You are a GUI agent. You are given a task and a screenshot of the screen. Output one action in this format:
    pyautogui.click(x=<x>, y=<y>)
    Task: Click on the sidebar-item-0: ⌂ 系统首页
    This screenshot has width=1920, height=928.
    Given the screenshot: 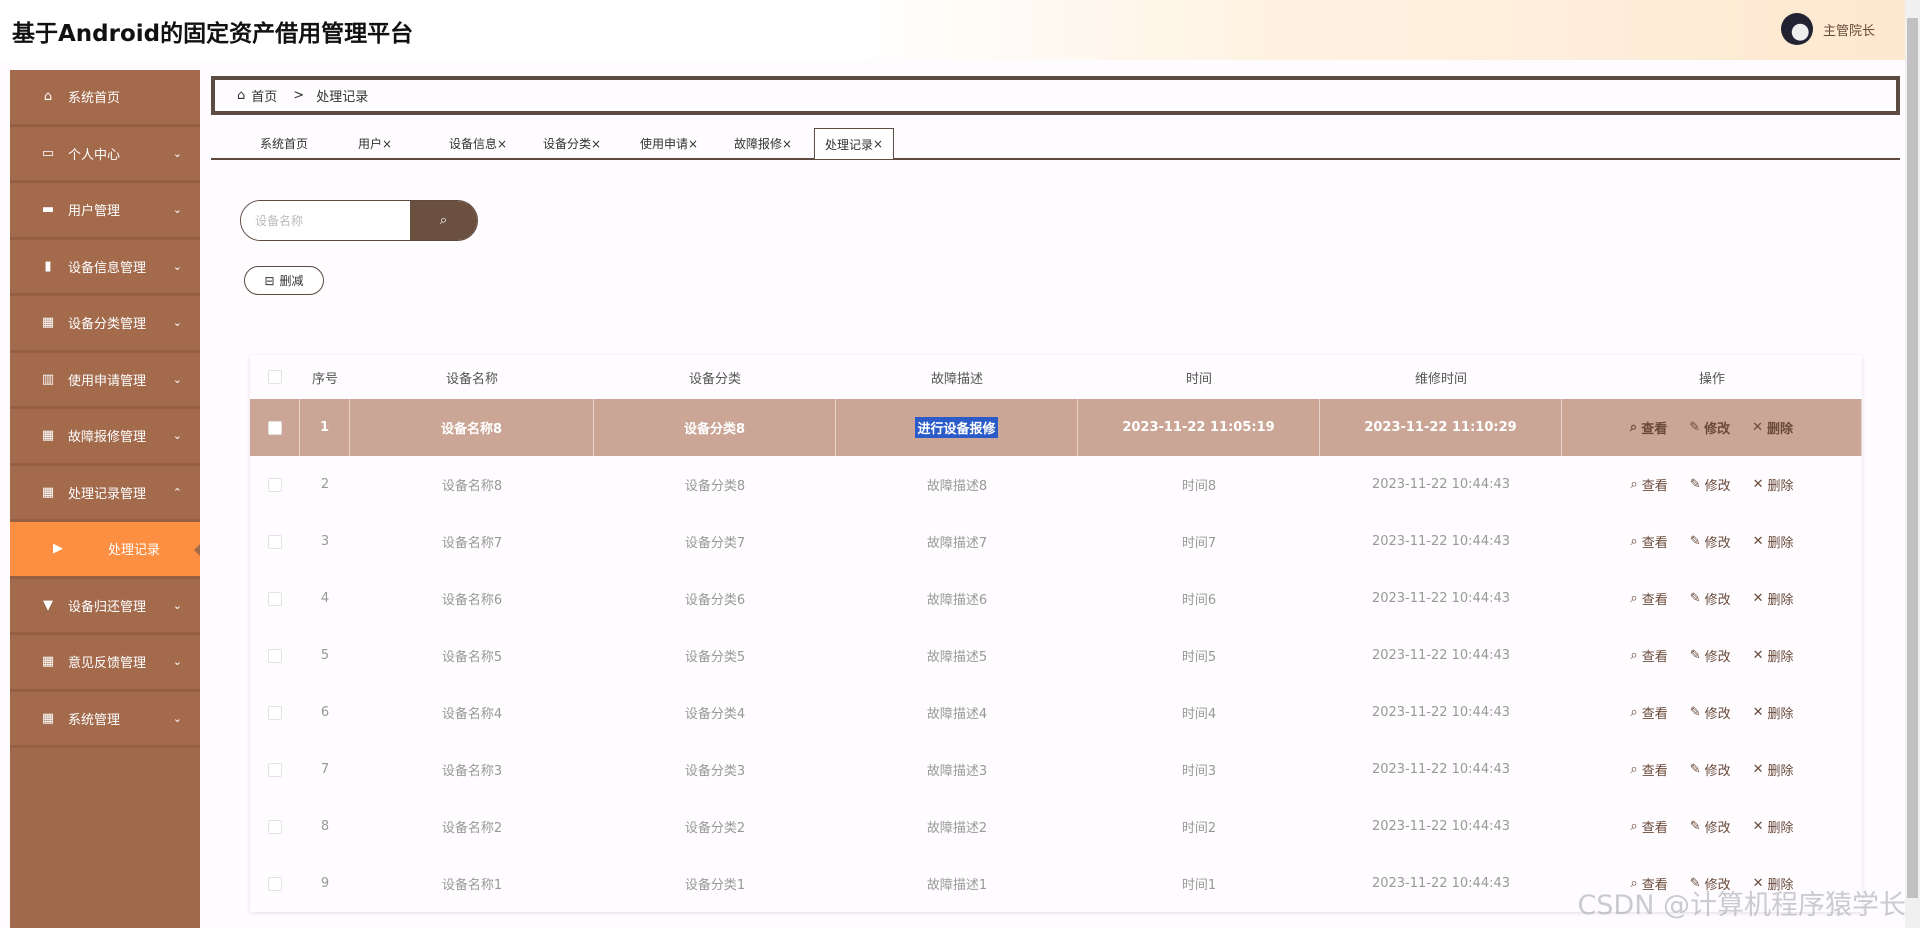 What is the action you would take?
    pyautogui.click(x=105, y=98)
    